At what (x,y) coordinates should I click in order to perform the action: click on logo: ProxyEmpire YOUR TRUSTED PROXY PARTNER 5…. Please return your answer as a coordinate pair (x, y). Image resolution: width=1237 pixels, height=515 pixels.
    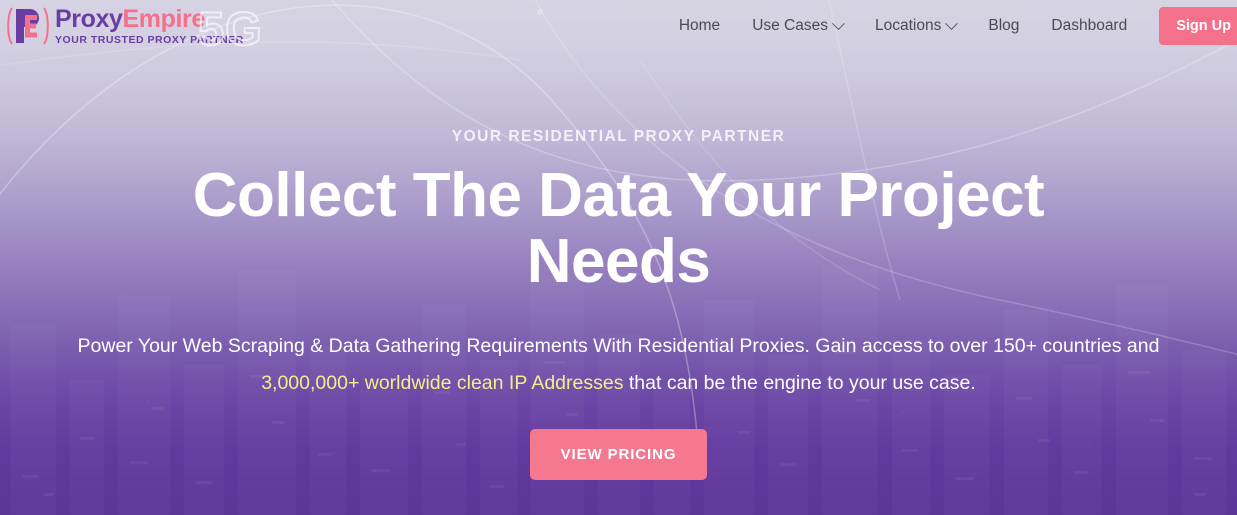
    Looking at the image, I should click on (131, 28).